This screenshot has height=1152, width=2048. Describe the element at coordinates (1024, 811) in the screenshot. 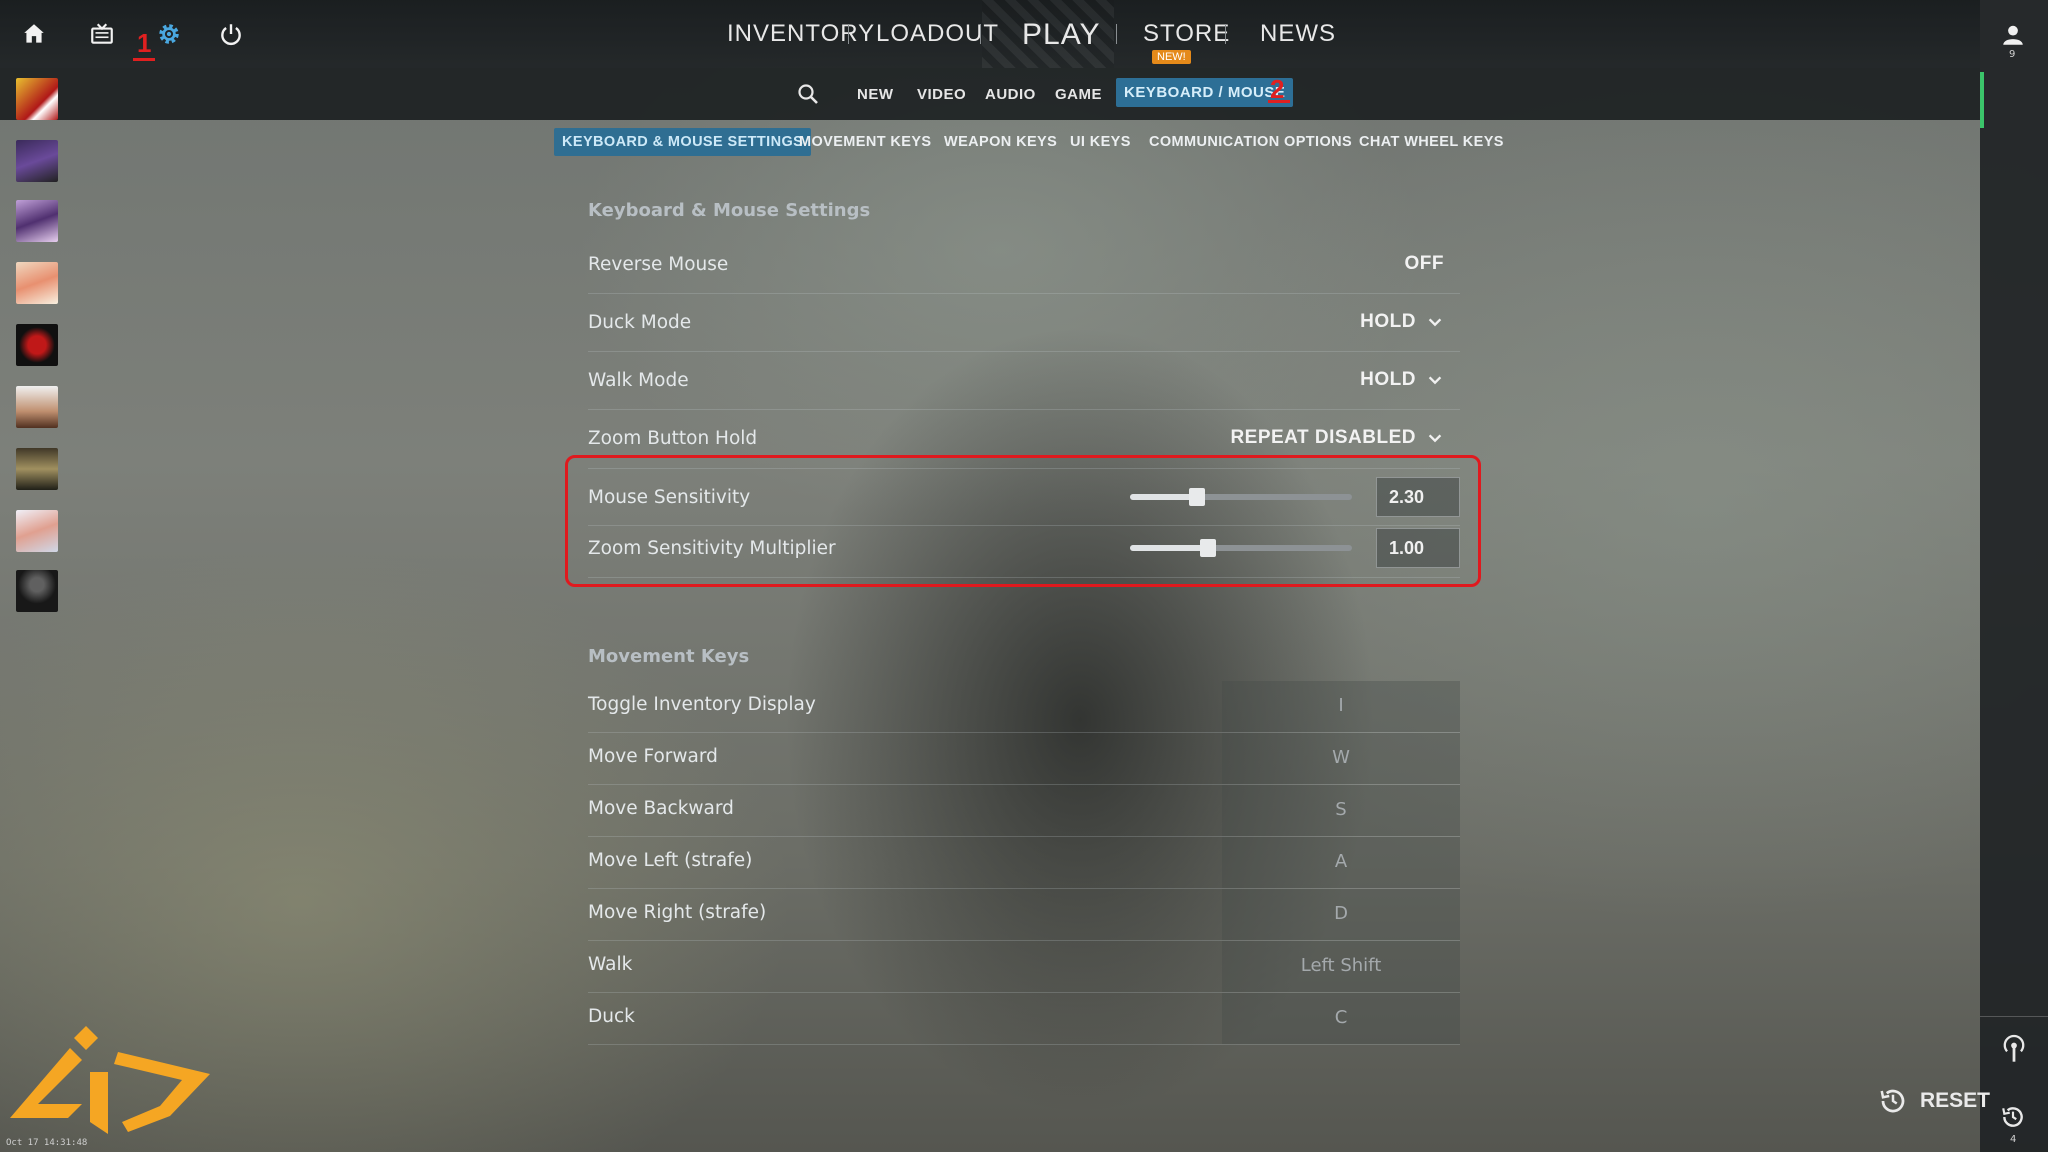

I see `keybind-row: Move Backward S` at that location.